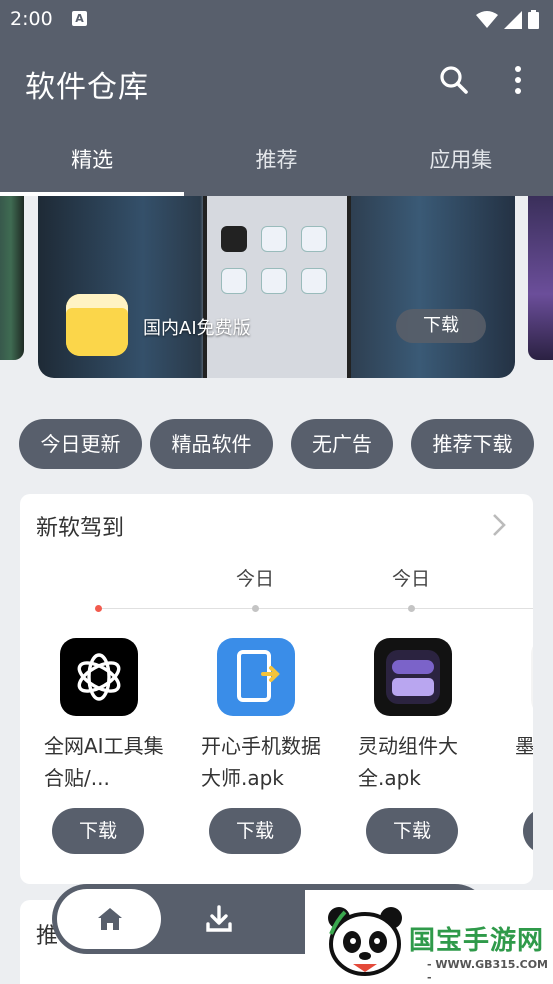 The width and height of the screenshot is (553, 984). What do you see at coordinates (499, 525) in the screenshot?
I see `chevron-right-icon` at bounding box center [499, 525].